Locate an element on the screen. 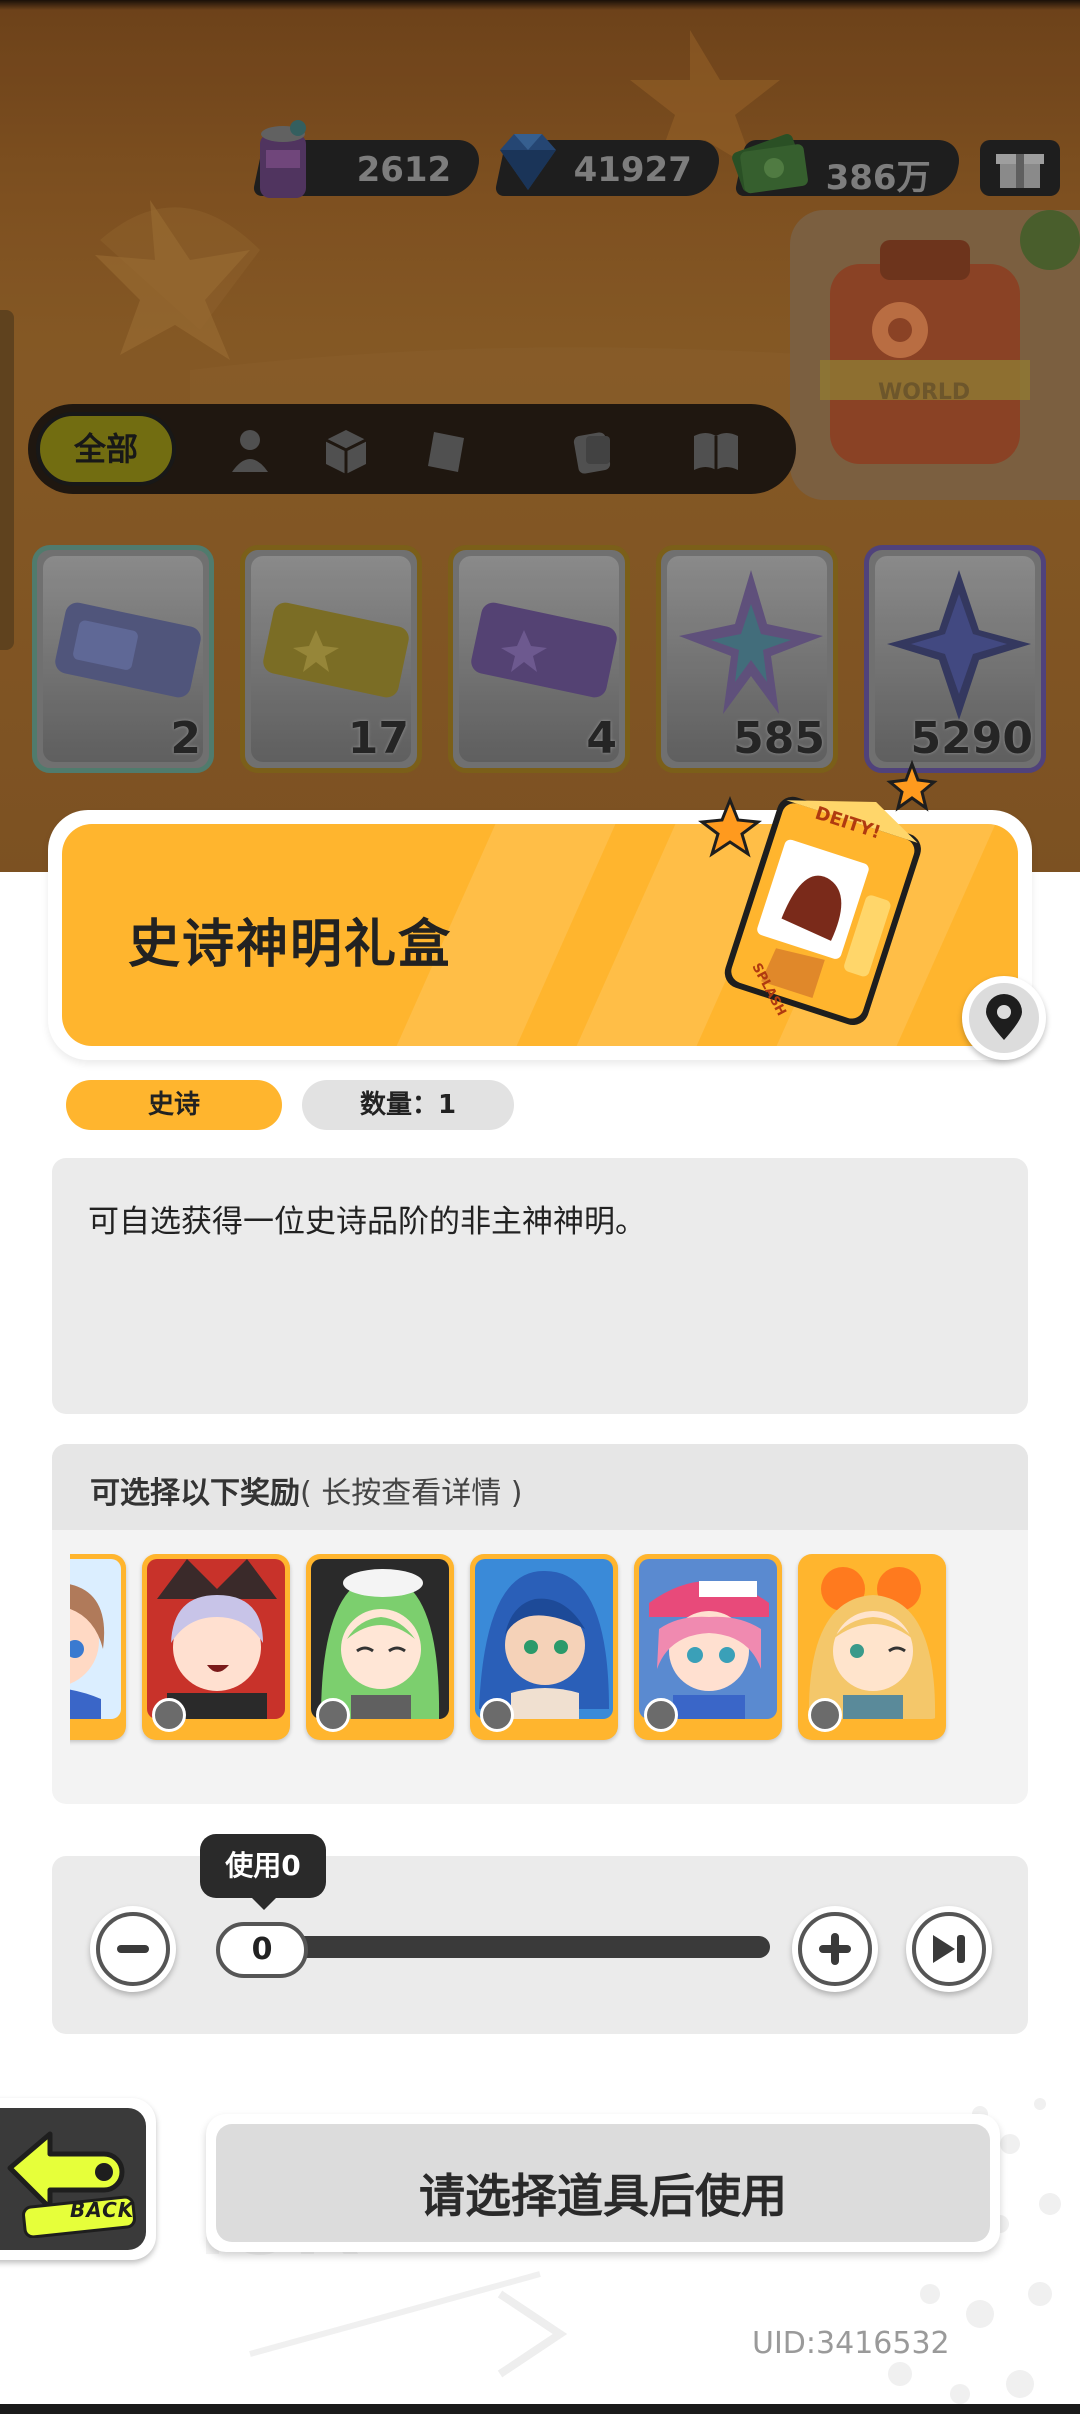  plus-icon is located at coordinates (835, 1949).